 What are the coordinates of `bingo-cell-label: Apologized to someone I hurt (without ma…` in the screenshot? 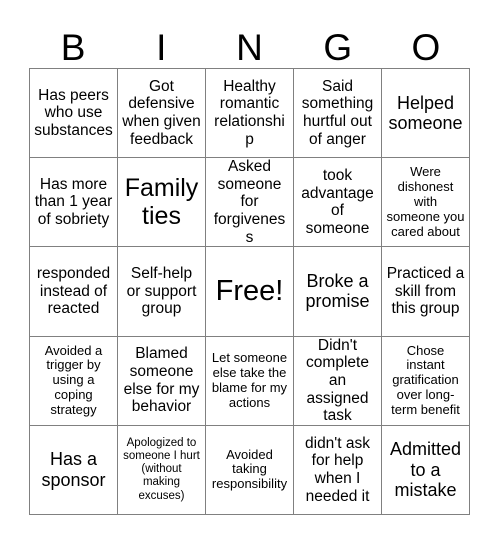 It's located at (161, 469).